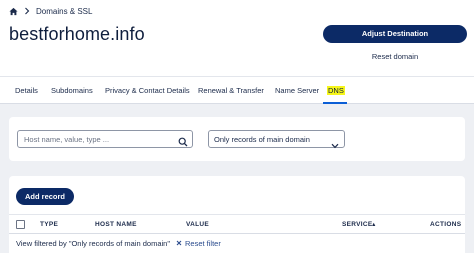 Image resolution: width=474 pixels, height=253 pixels. I want to click on tab-renewal-transfer: Renewal & Transfer, so click(231, 90).